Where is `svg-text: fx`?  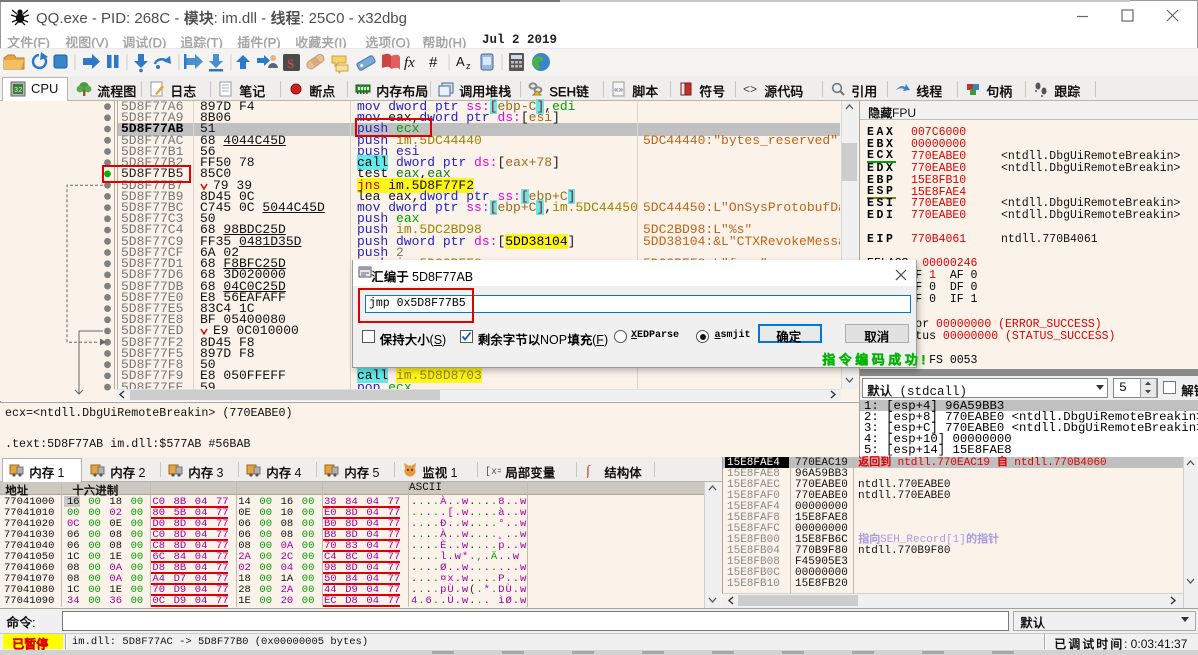
svg-text: fx is located at coordinates (409, 63).